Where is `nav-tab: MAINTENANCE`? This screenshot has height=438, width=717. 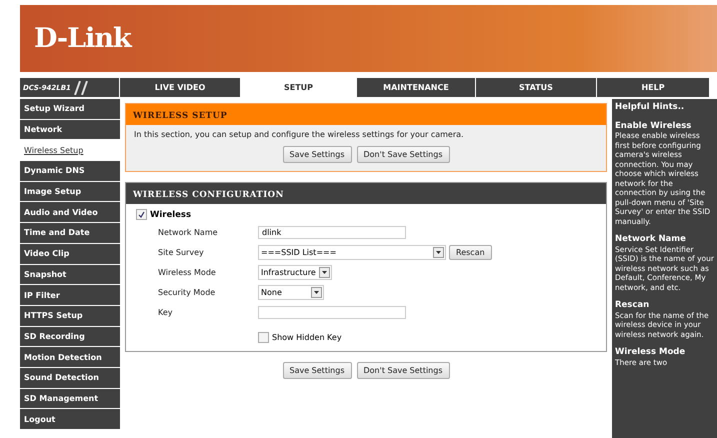 nav-tab: MAINTENANCE is located at coordinates (416, 87).